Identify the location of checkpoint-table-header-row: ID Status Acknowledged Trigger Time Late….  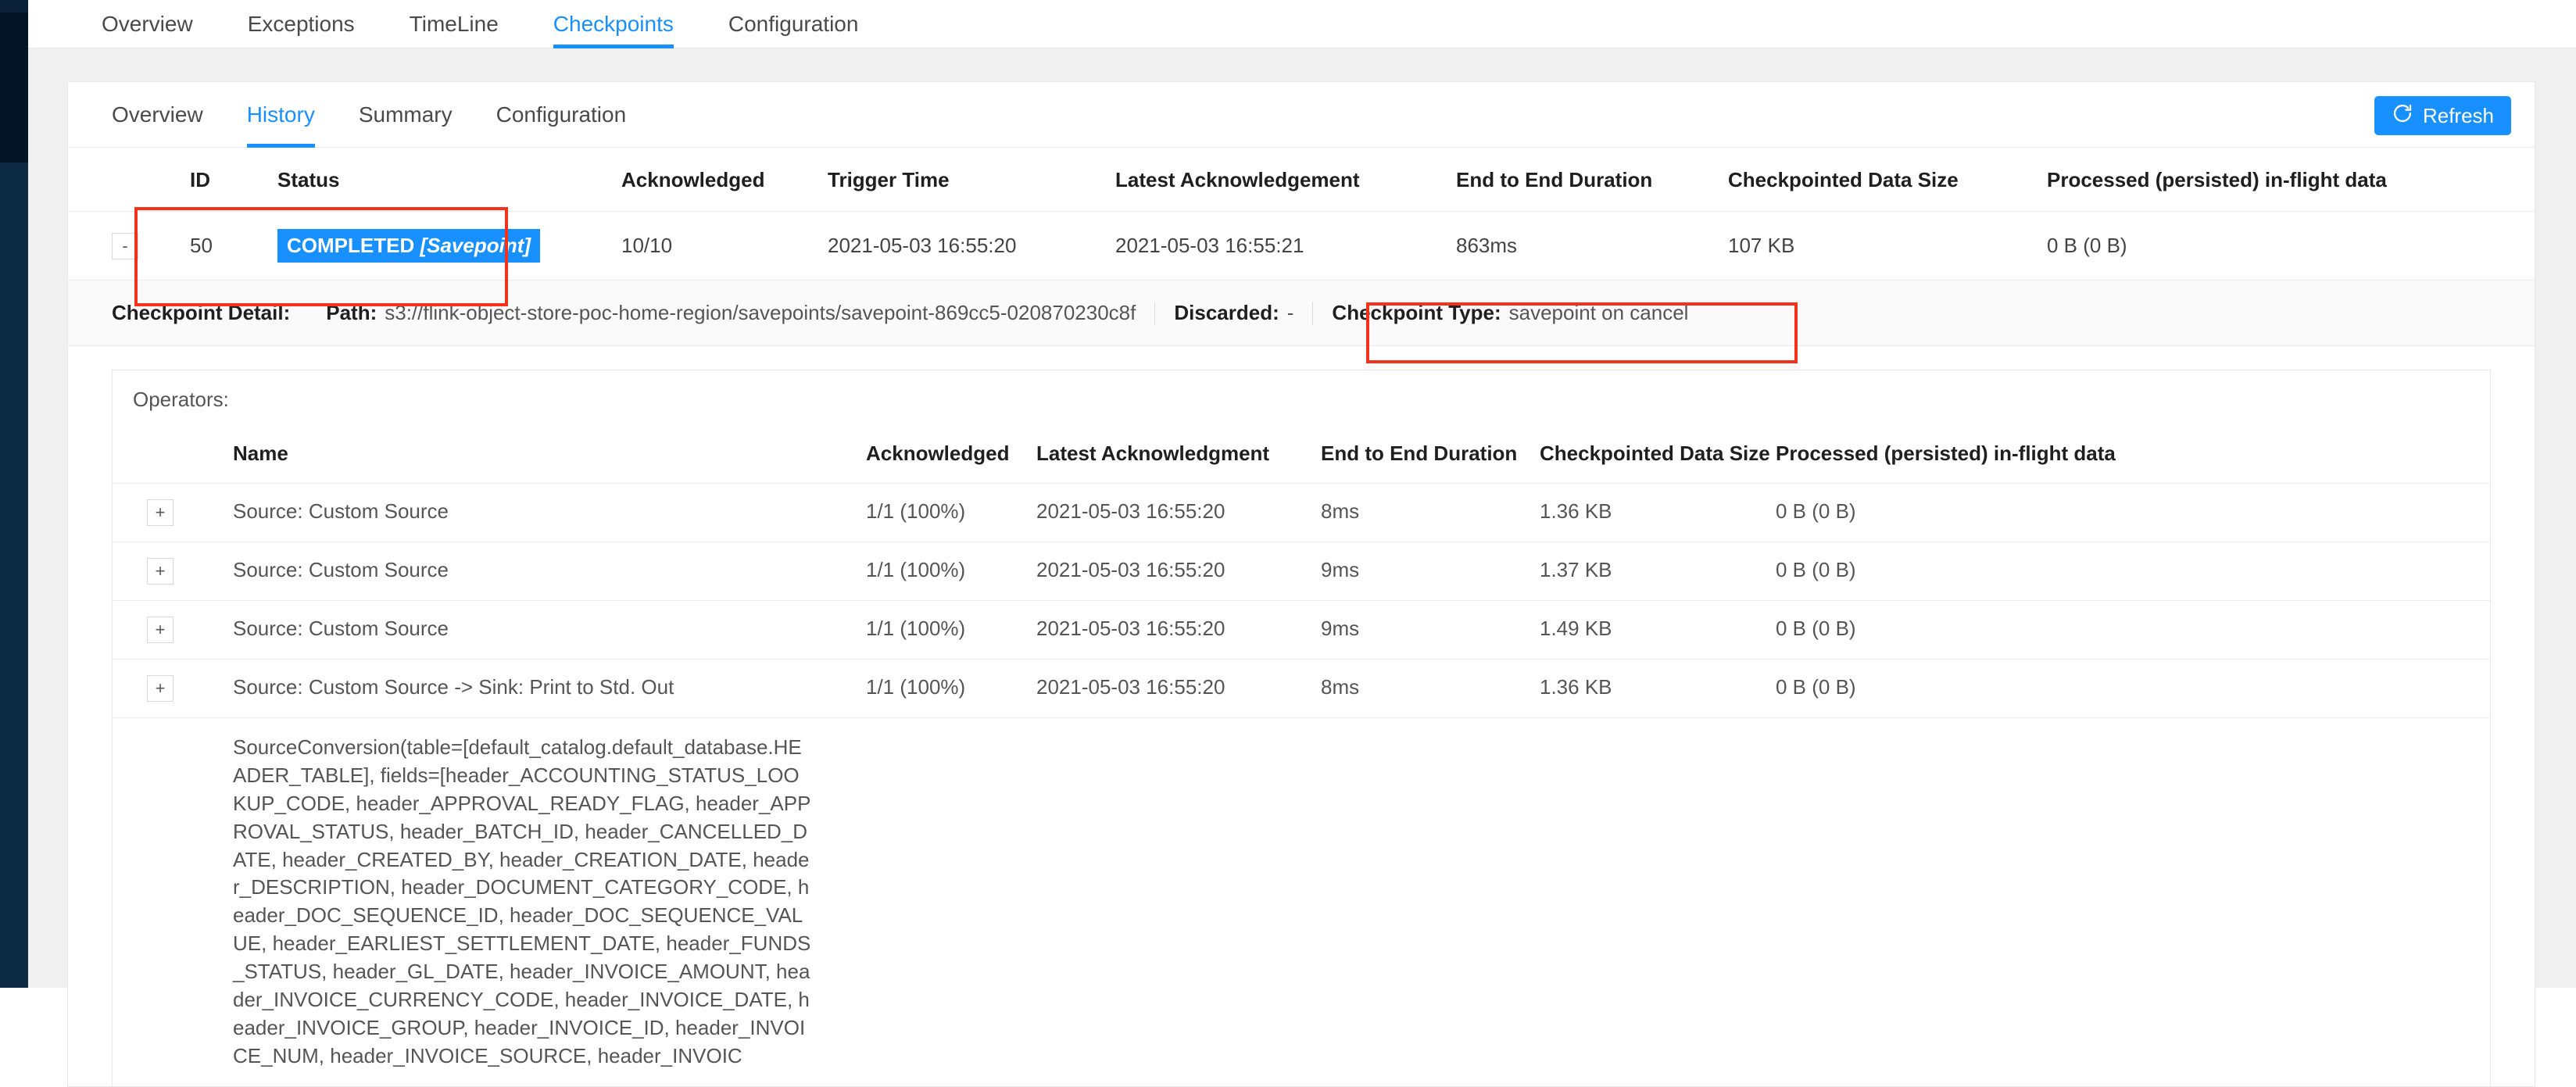
(1301, 180).